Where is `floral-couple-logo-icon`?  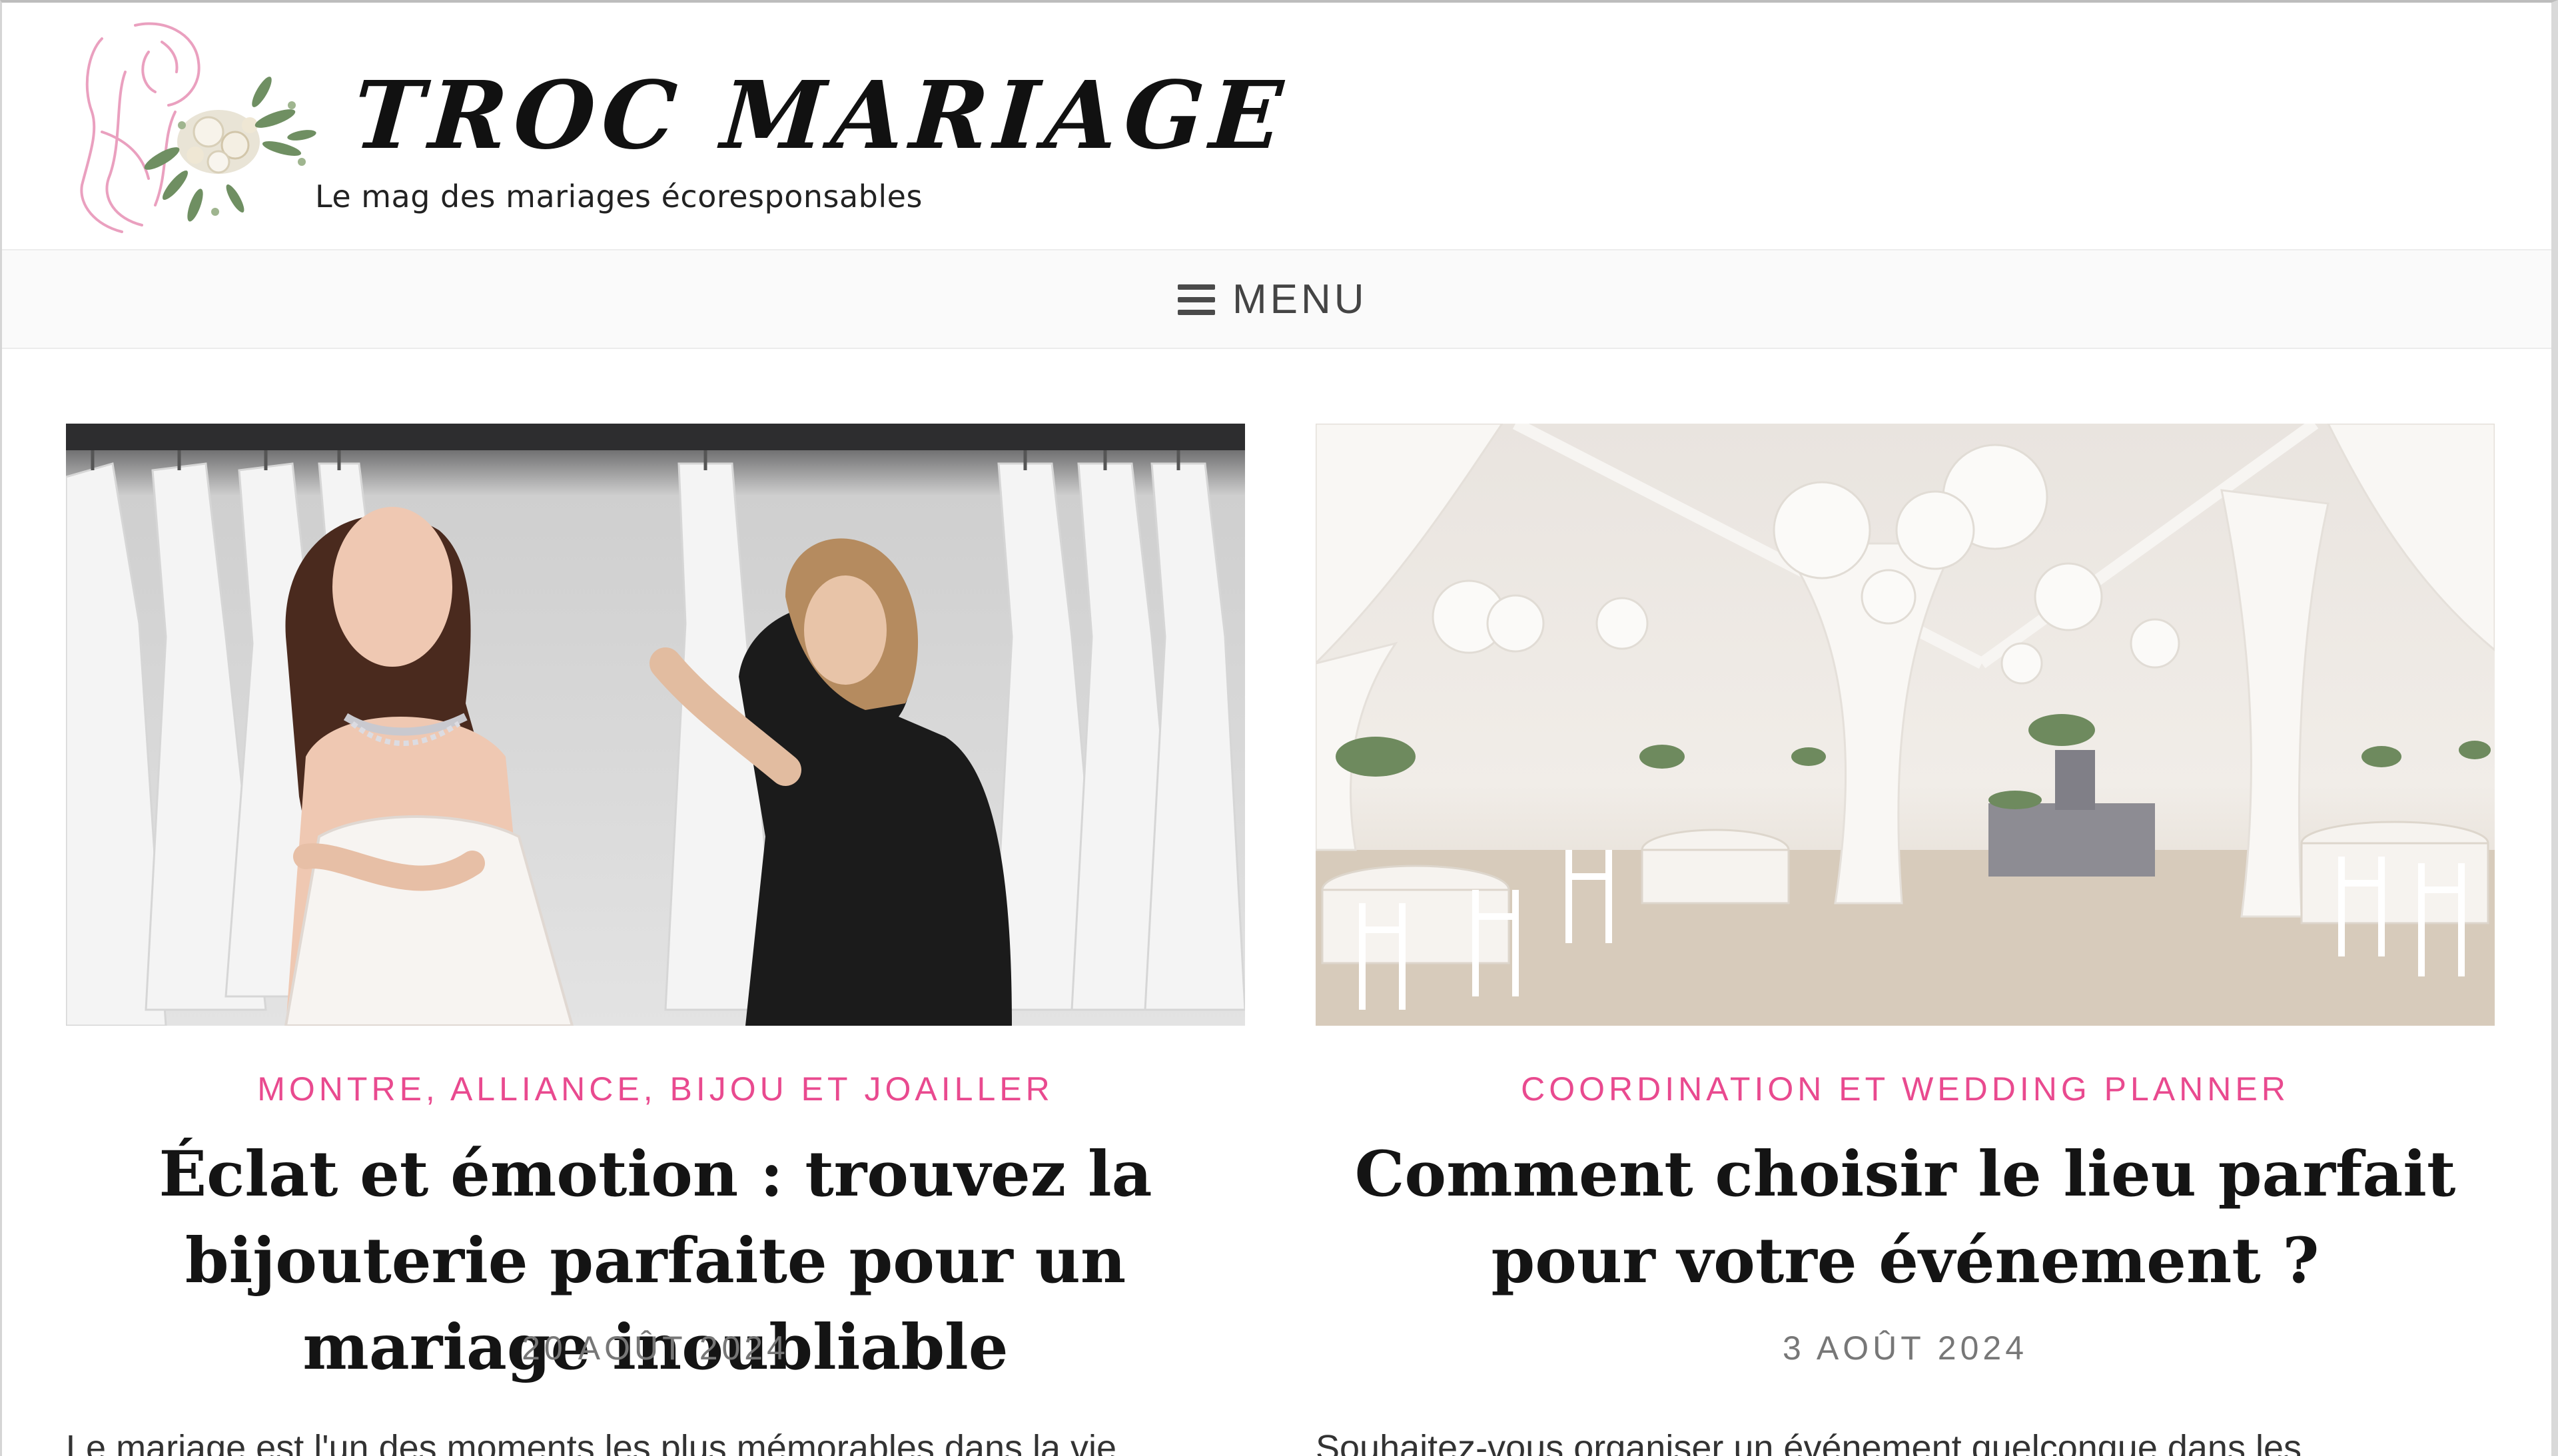
floral-couple-logo-icon is located at coordinates (198, 127).